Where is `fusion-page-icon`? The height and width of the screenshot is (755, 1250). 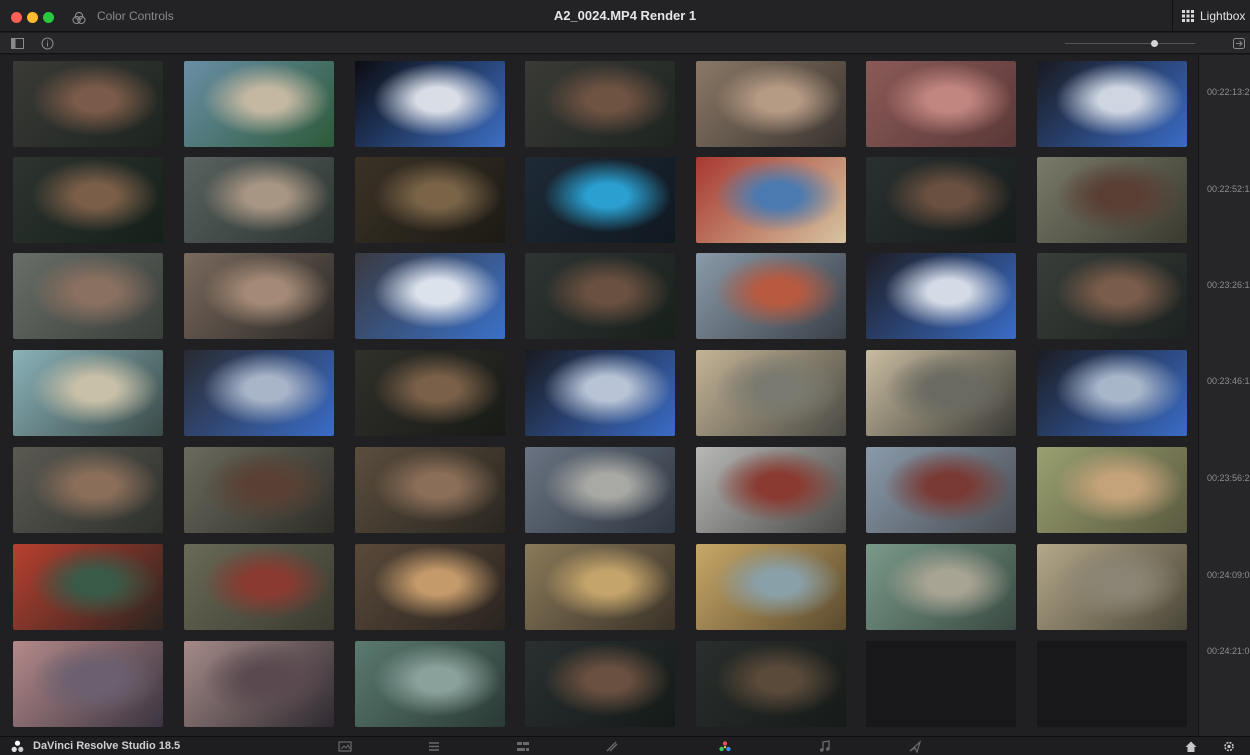 fusion-page-icon is located at coordinates (612, 746).